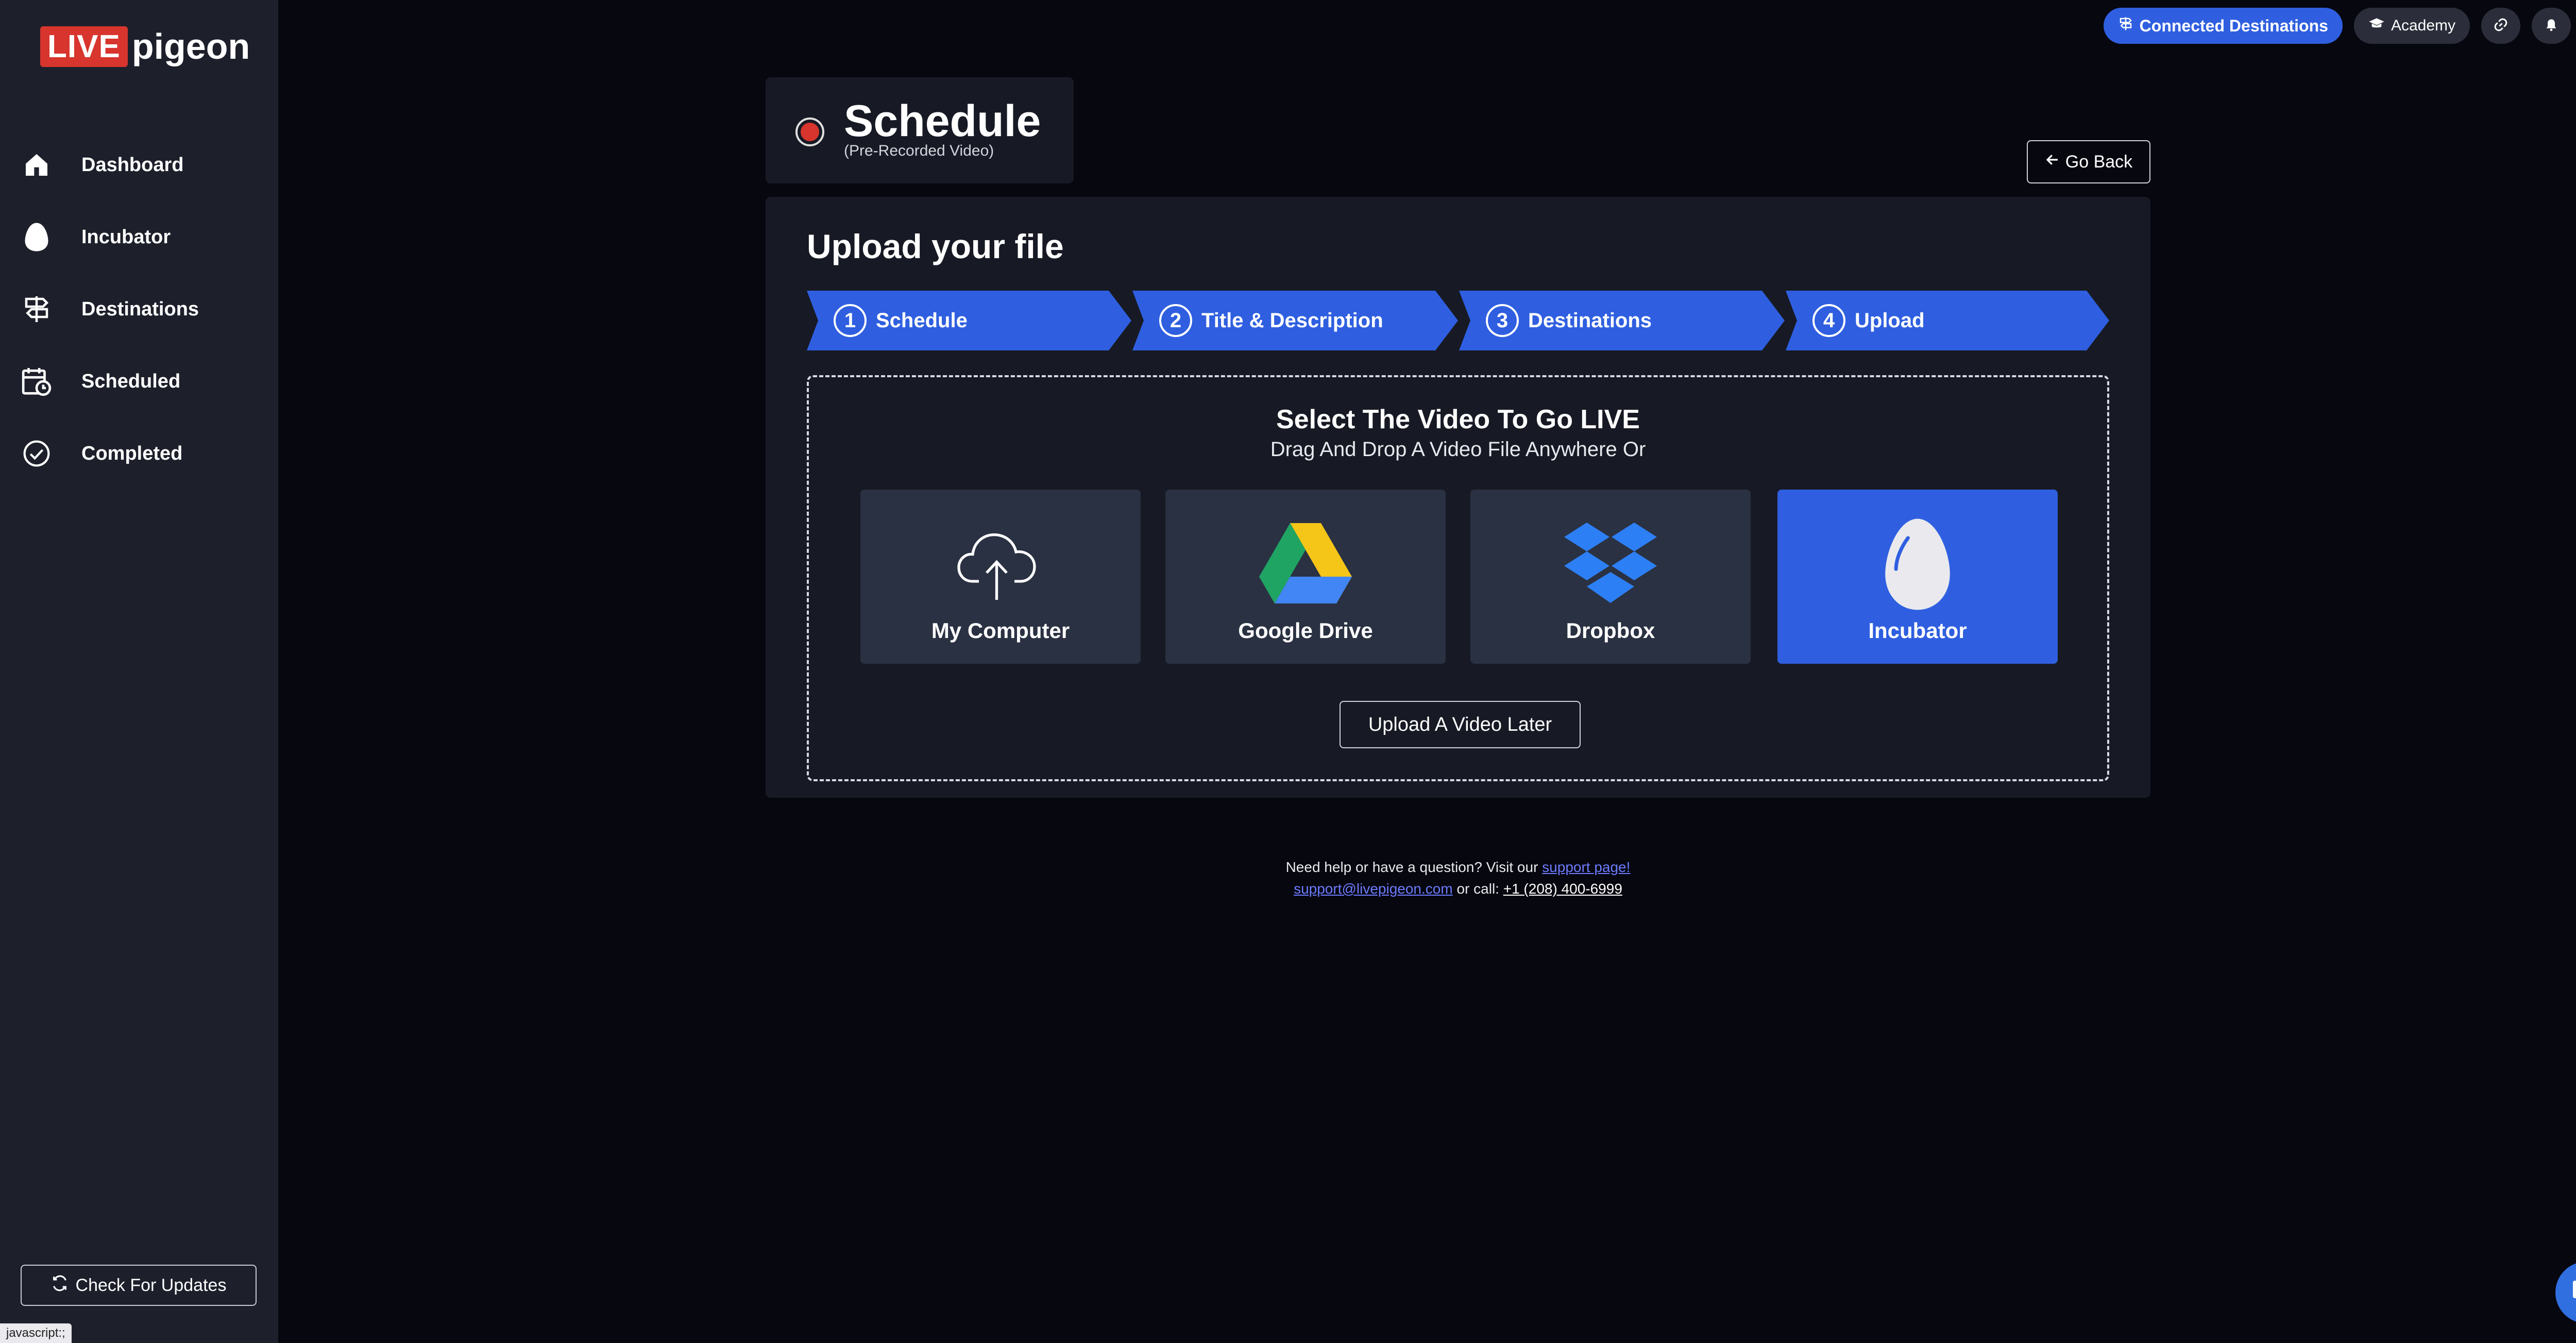 This screenshot has height=1343, width=2576. What do you see at coordinates (1373, 889) in the screenshot?
I see `support-email-link: support@livepigeon.com` at bounding box center [1373, 889].